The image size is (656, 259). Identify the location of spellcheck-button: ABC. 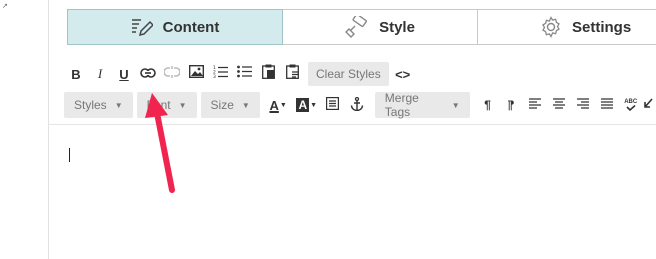
(631, 105).